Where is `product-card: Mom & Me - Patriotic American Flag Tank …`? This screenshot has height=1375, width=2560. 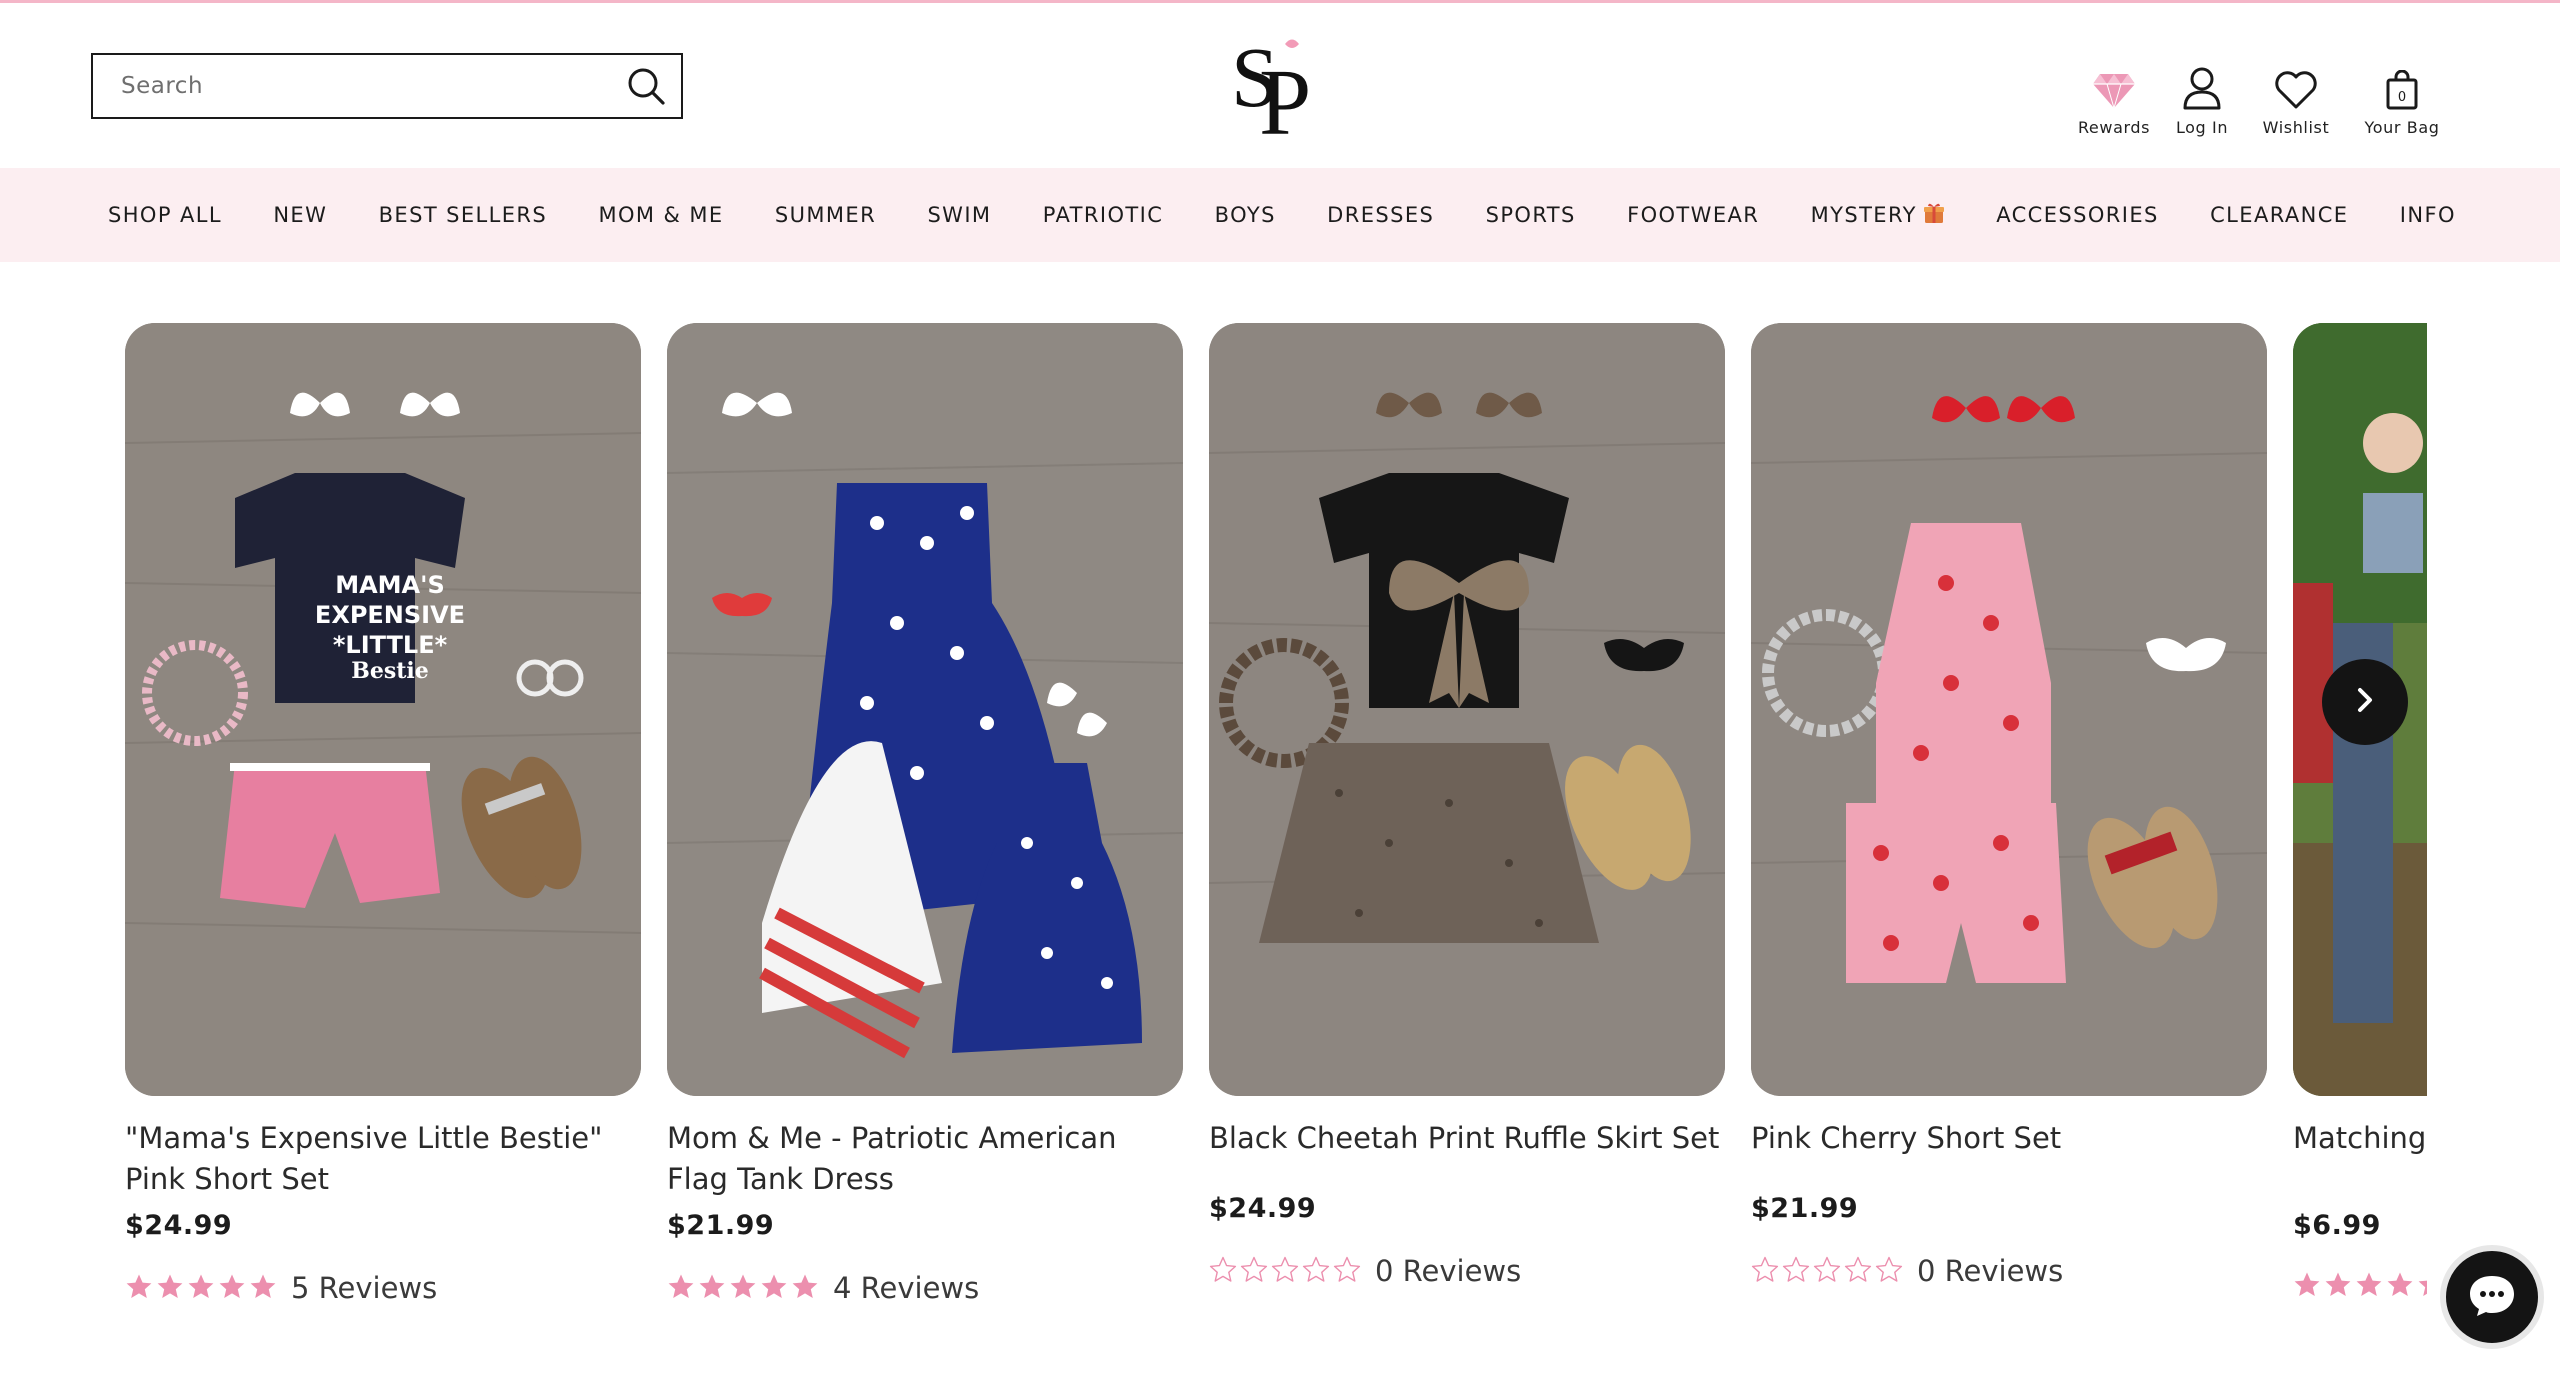 product-card: Mom & Me - Patriotic American Flag Tank … is located at coordinates (925, 814).